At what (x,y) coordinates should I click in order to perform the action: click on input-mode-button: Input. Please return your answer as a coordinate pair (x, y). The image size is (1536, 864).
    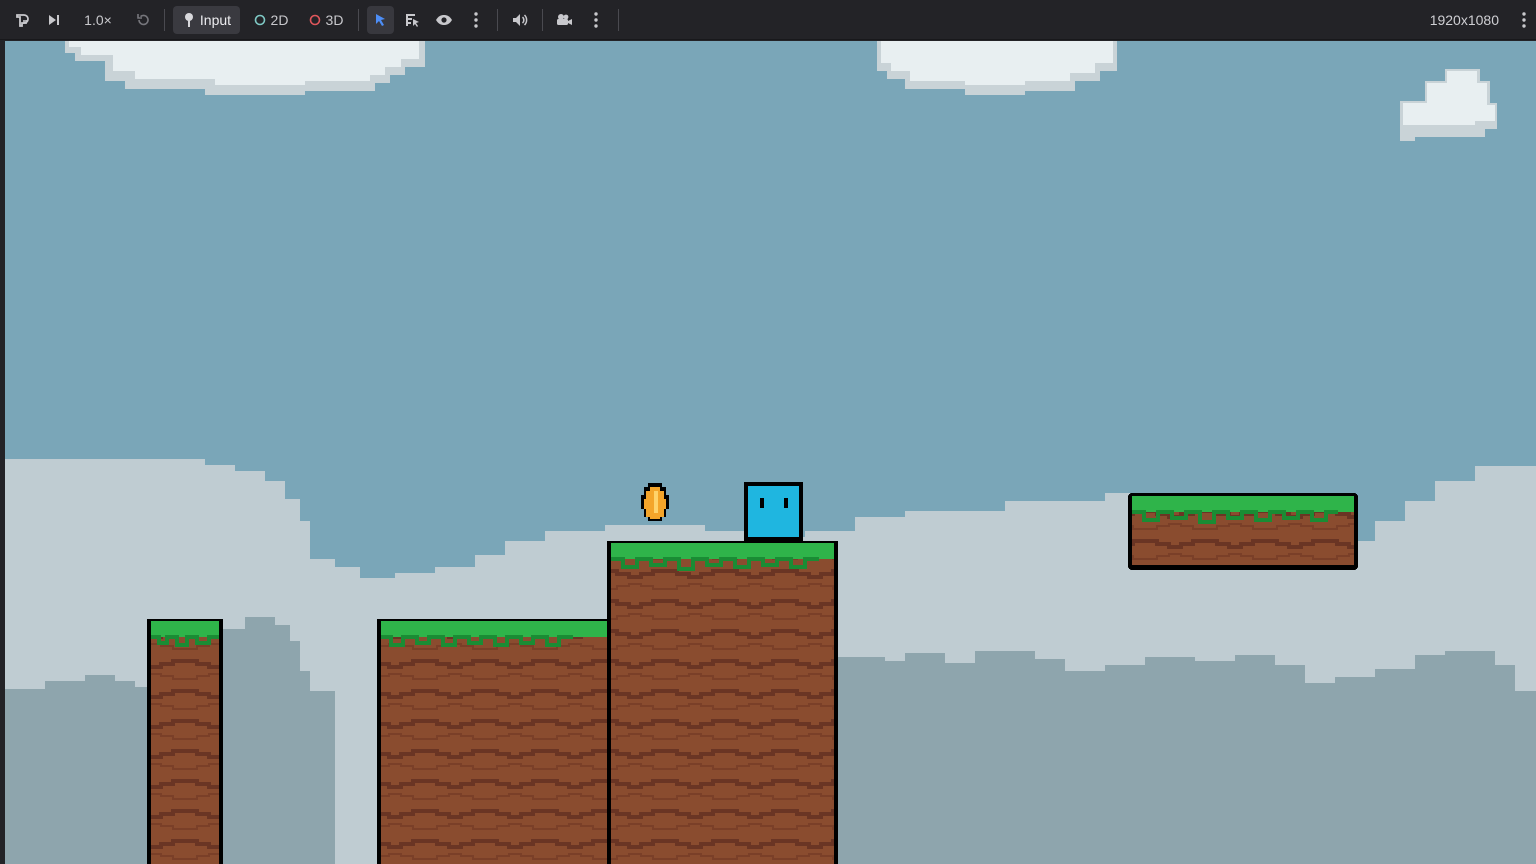
    Looking at the image, I should click on (206, 20).